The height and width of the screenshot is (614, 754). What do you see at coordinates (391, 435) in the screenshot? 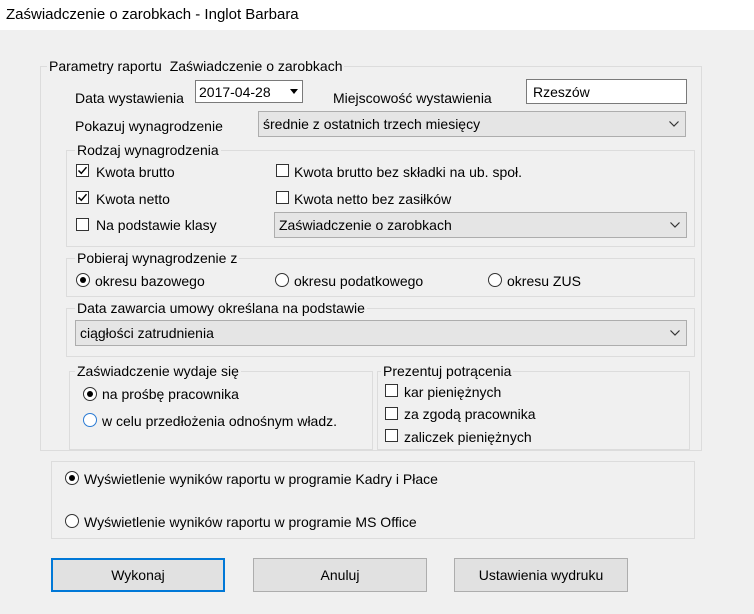
I see `deduction-advances-checkbox` at bounding box center [391, 435].